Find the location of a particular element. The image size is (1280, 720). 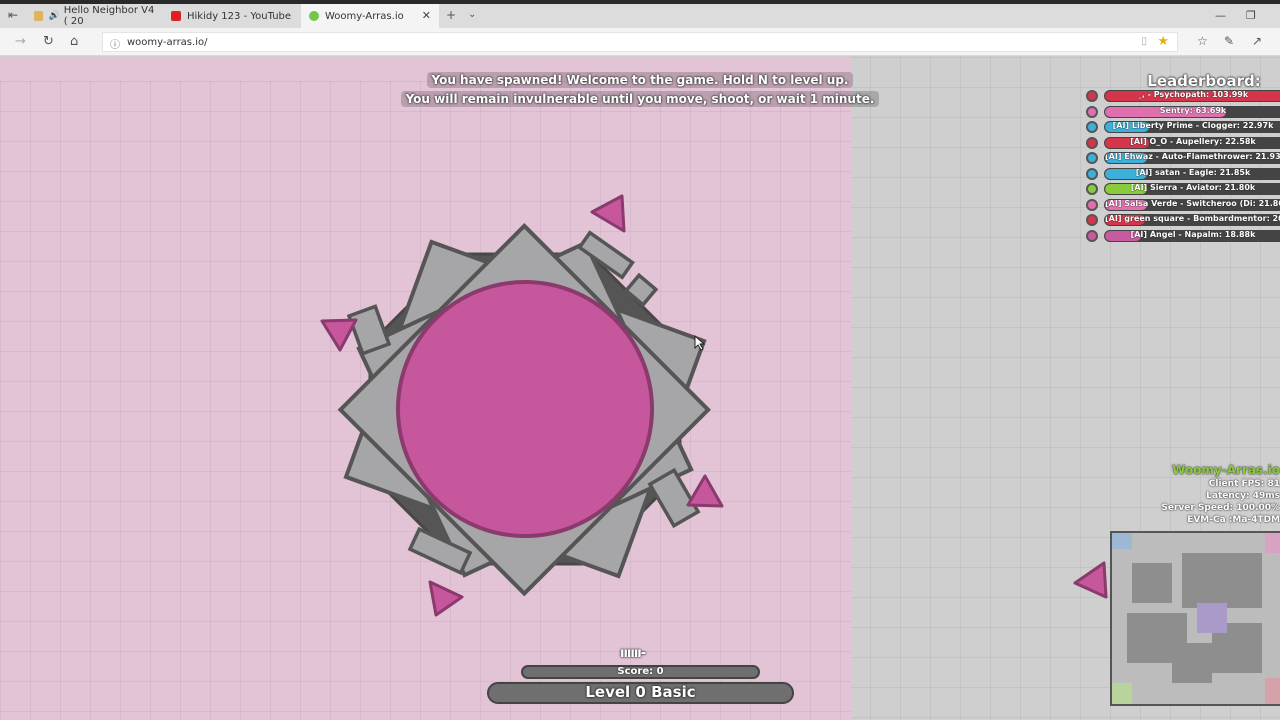

leaderboard-row: [AI] green square - Bombardmentor: 20.42 is located at coordinates (1183, 220).